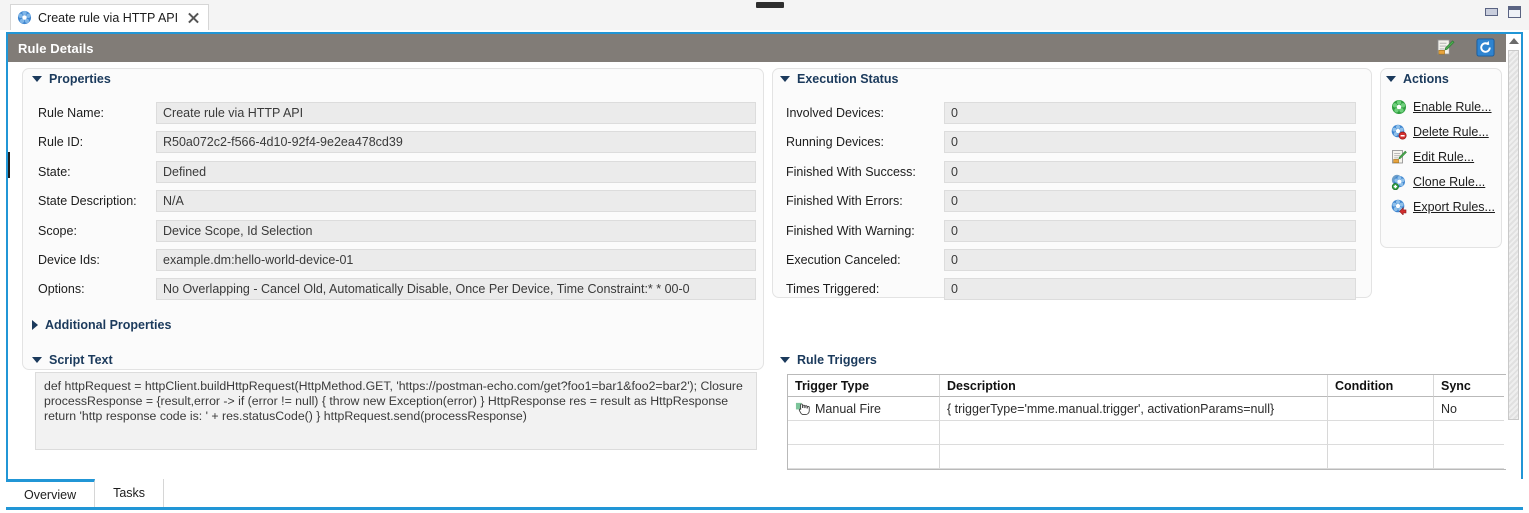 This screenshot has width=1529, height=513. I want to click on page-title: Rule Details, so click(56, 48).